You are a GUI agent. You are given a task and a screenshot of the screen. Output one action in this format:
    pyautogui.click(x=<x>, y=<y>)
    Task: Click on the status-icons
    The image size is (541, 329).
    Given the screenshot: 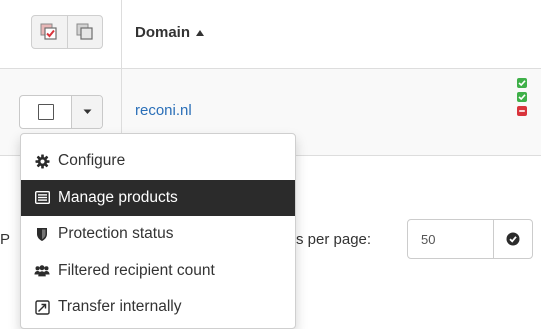 What is the action you would take?
    pyautogui.click(x=522, y=97)
    